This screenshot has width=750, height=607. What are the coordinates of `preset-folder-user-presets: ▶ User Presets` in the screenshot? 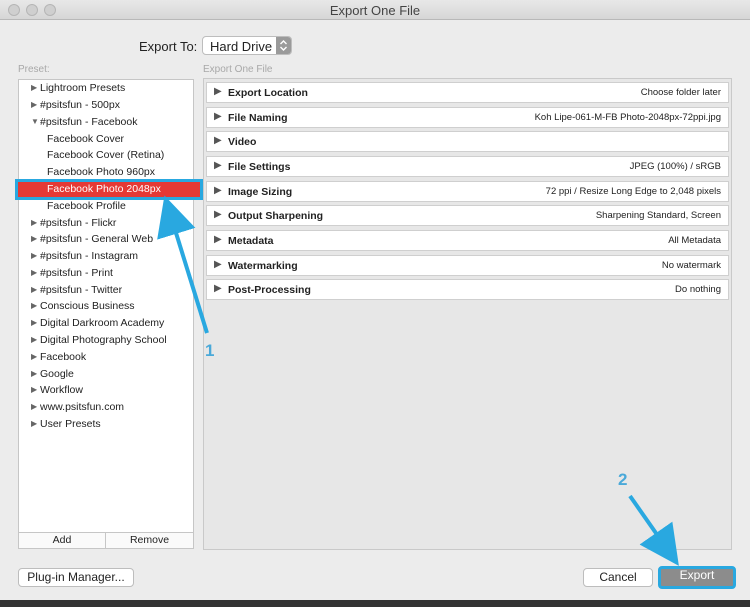 It's located at (106, 424).